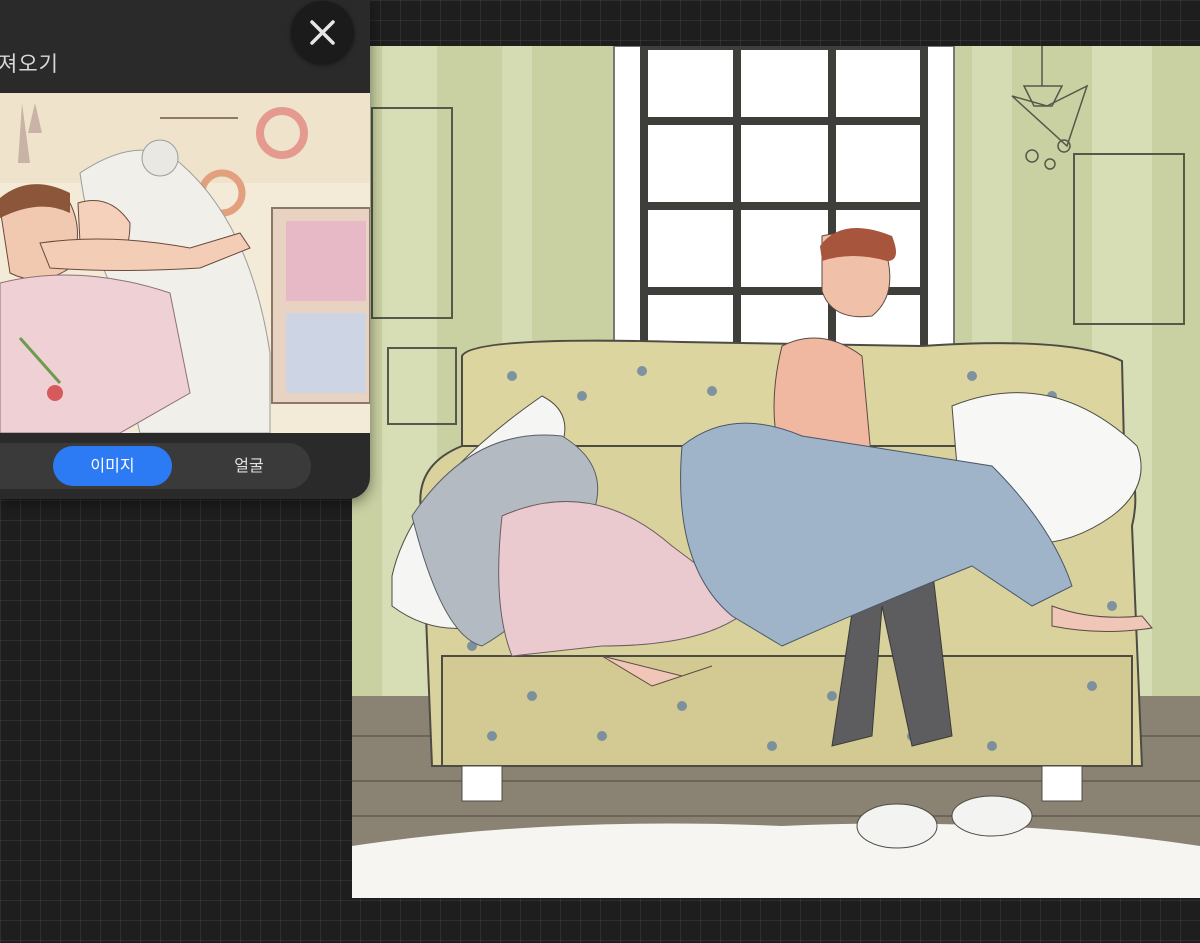  I want to click on close-button, so click(322, 32).